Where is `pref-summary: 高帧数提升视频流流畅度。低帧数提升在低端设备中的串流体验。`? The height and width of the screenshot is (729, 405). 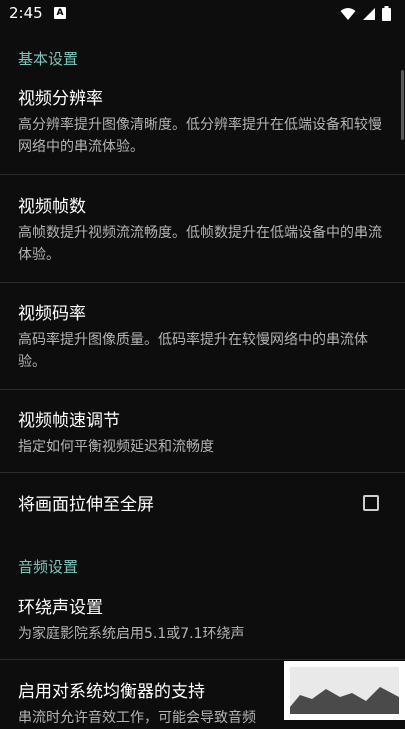 pref-summary: 高帧数提升视频流流畅度。低帧数提升在低端设备中的串流体验。 is located at coordinates (200, 244).